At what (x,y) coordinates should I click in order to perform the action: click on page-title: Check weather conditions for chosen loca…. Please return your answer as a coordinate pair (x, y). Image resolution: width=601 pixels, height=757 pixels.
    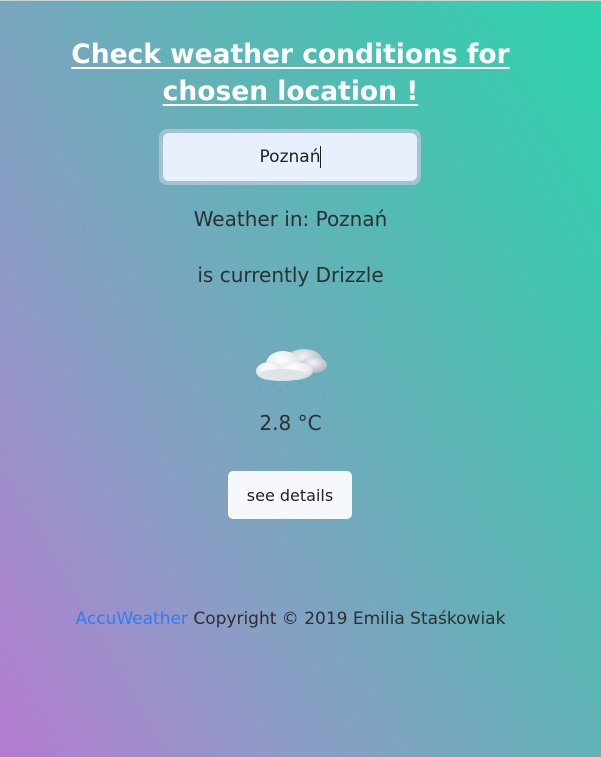
    Looking at the image, I should click on (290, 73).